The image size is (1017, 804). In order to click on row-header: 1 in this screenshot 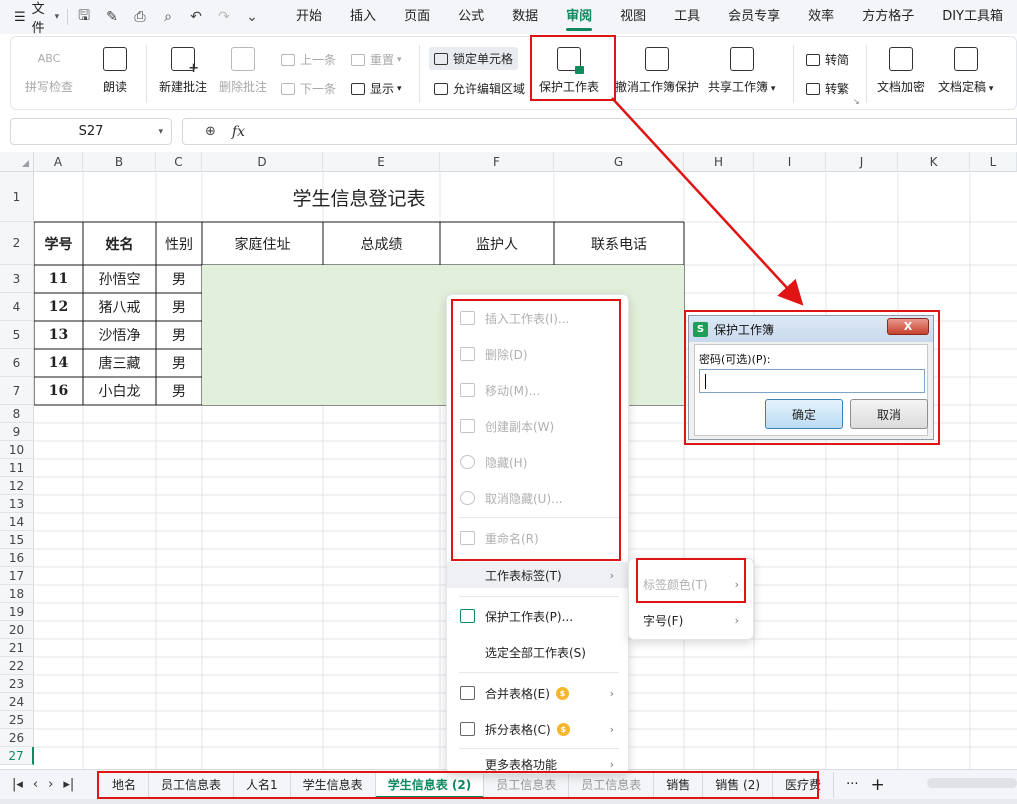, I will do `click(17, 197)`.